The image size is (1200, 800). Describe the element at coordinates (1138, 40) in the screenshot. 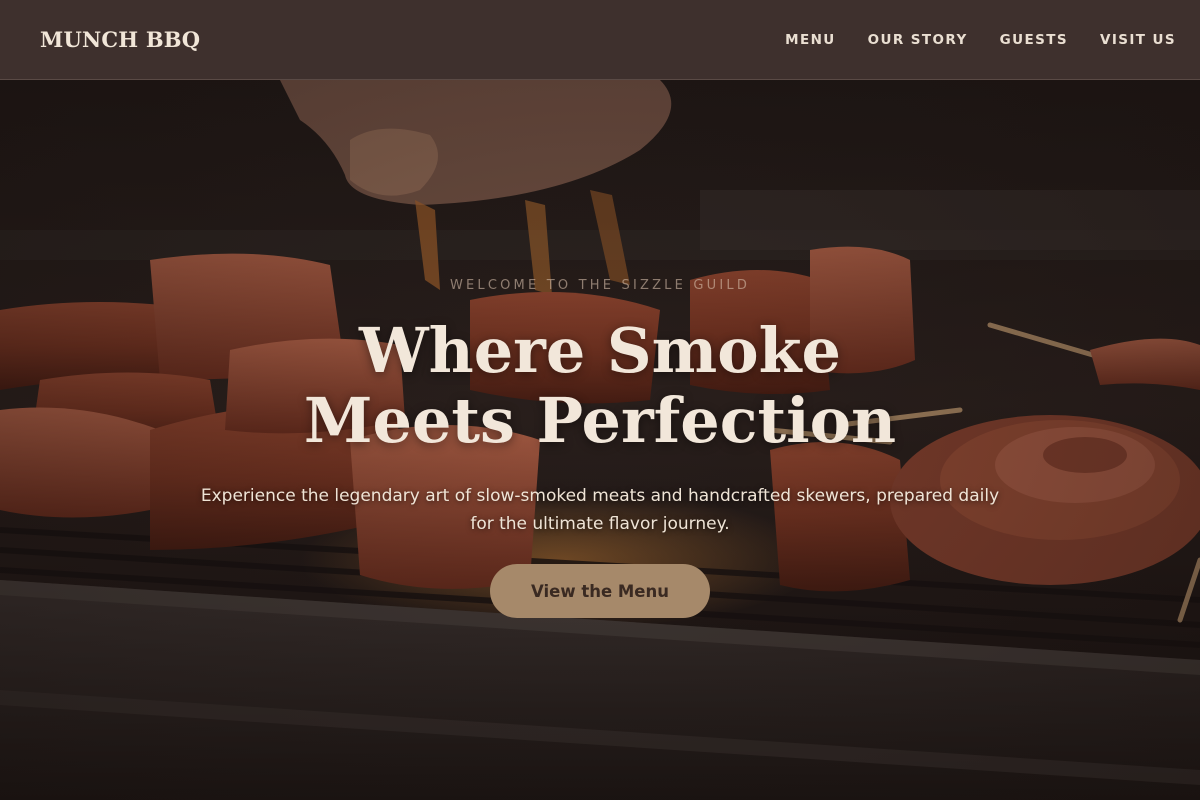

I see `nav-link-visit-us: VISIT US` at that location.